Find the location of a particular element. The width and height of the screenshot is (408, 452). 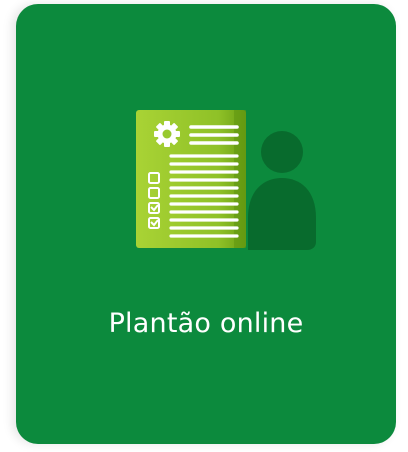

online-duty-icon is located at coordinates (226, 180).